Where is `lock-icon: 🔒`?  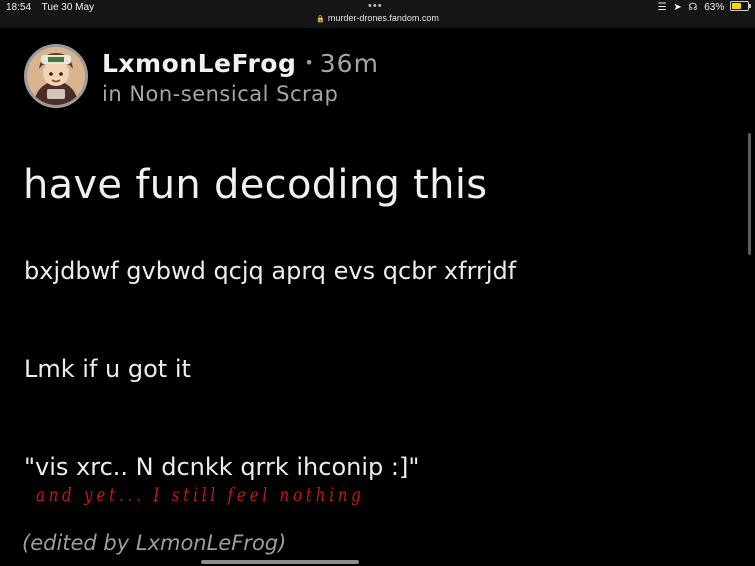 lock-icon: 🔒 is located at coordinates (320, 19).